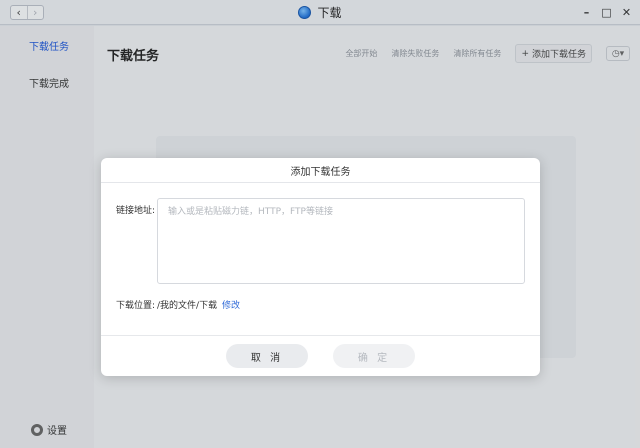  What do you see at coordinates (136, 211) in the screenshot?
I see `link-label: 链接地址:` at bounding box center [136, 211].